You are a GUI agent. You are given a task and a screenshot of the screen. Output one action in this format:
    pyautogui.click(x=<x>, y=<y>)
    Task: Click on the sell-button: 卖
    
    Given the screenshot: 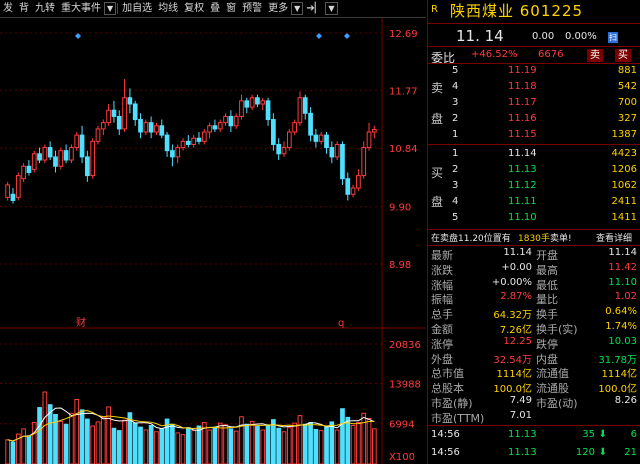 What is the action you would take?
    pyautogui.click(x=595, y=55)
    